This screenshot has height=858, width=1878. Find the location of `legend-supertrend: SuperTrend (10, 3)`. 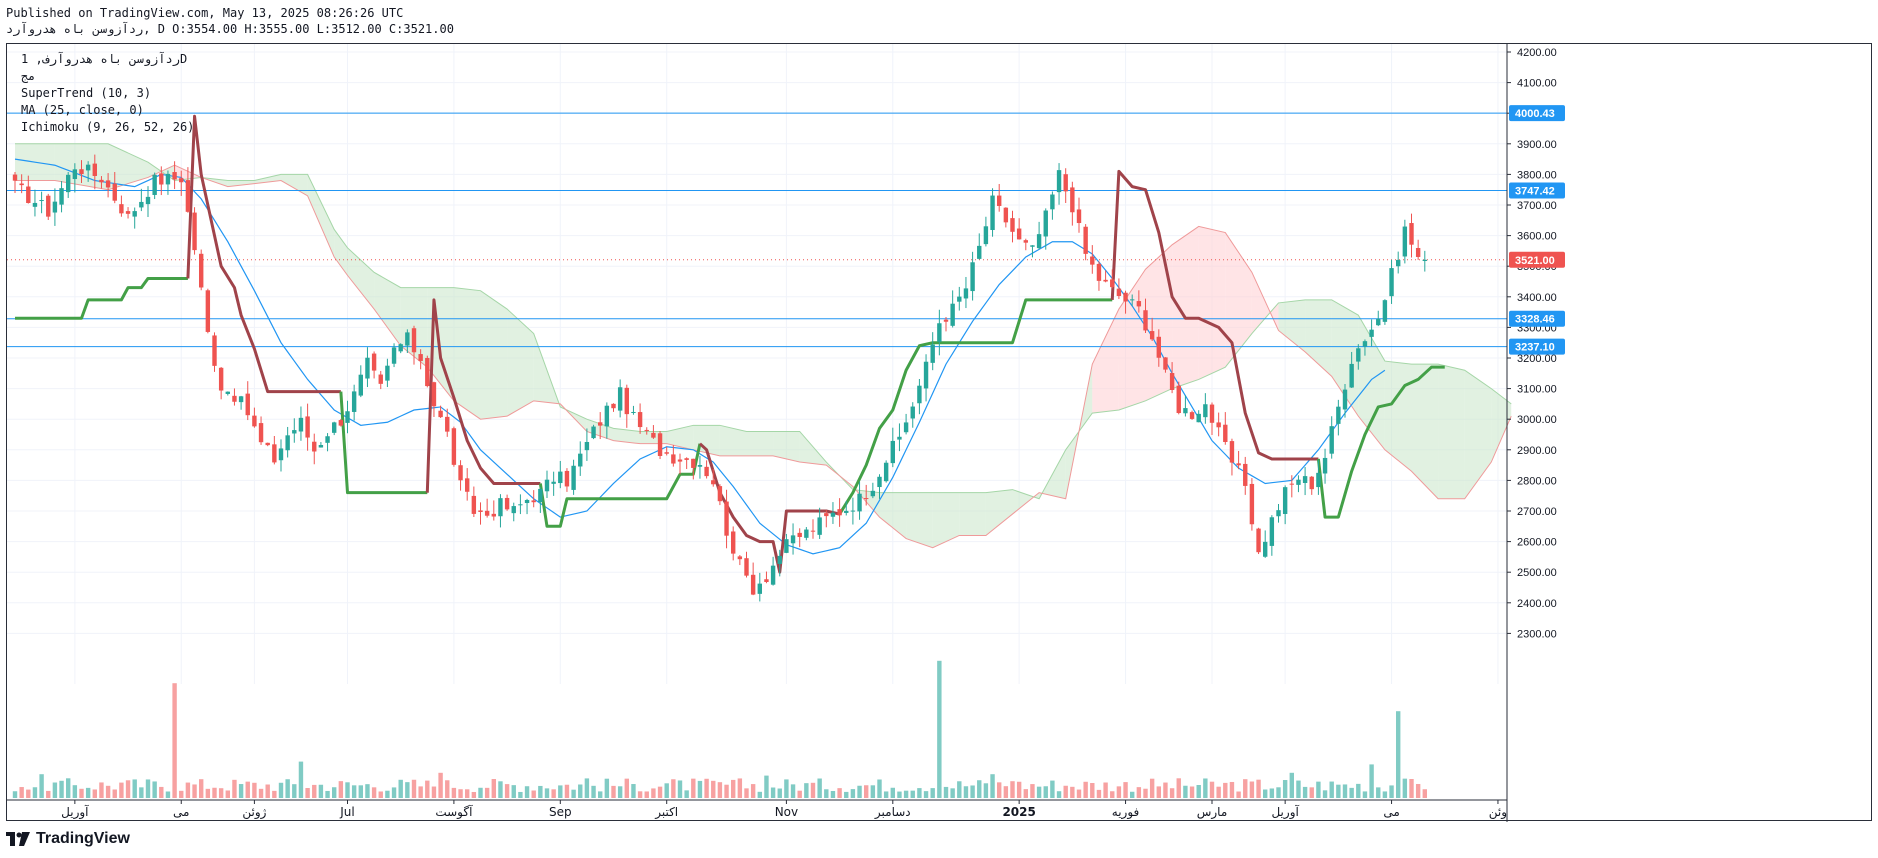

legend-supertrend: SuperTrend (10, 3) is located at coordinates (86, 93).